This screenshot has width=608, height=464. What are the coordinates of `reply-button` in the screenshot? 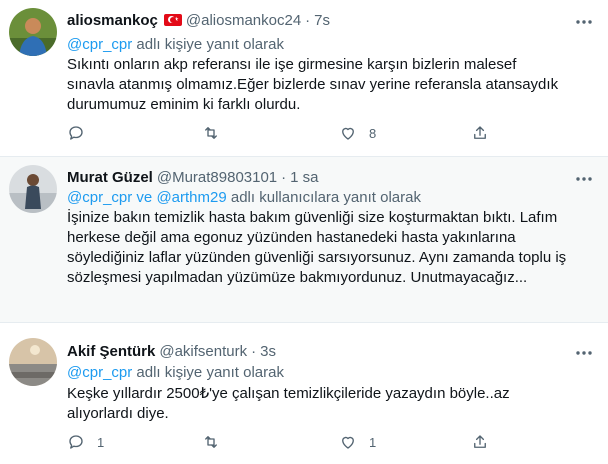 It's located at (76, 133).